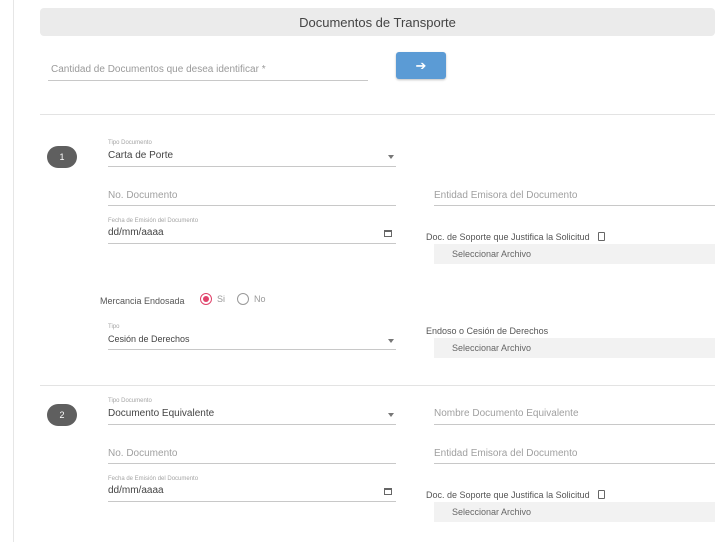 The image size is (715, 542). I want to click on doc2-entidad-underline, so click(574, 463).